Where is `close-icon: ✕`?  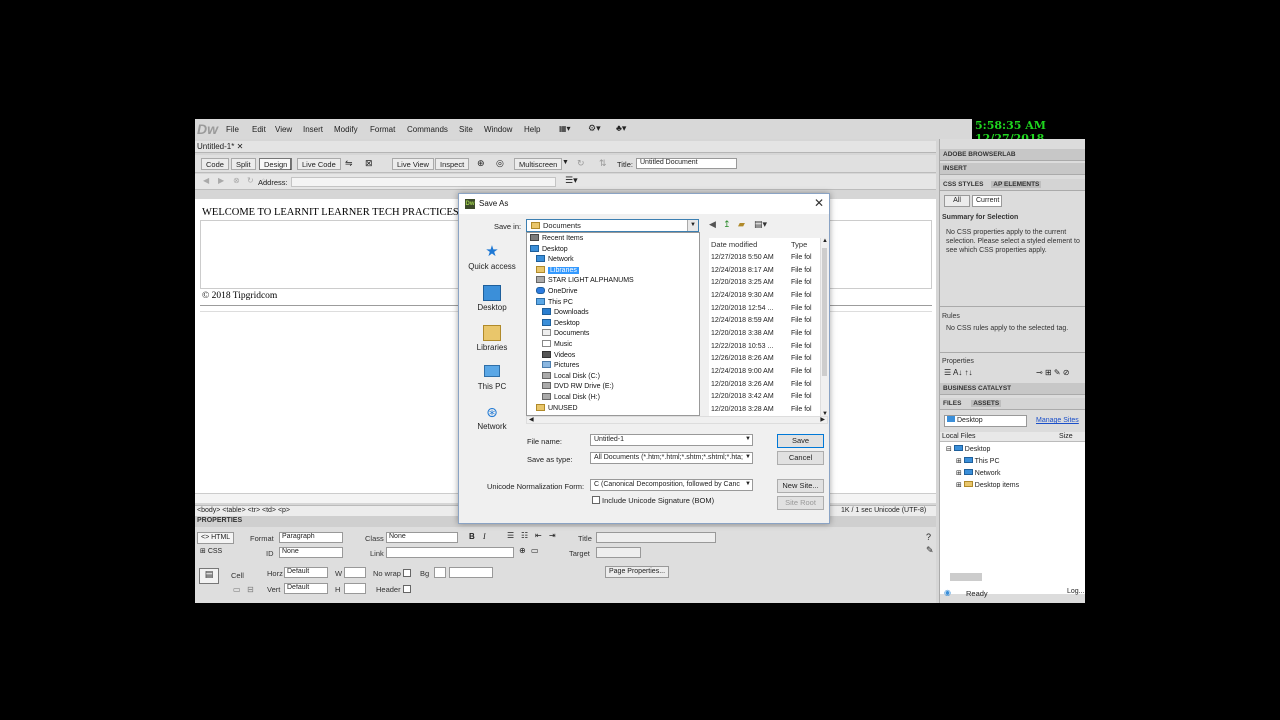 close-icon: ✕ is located at coordinates (819, 203).